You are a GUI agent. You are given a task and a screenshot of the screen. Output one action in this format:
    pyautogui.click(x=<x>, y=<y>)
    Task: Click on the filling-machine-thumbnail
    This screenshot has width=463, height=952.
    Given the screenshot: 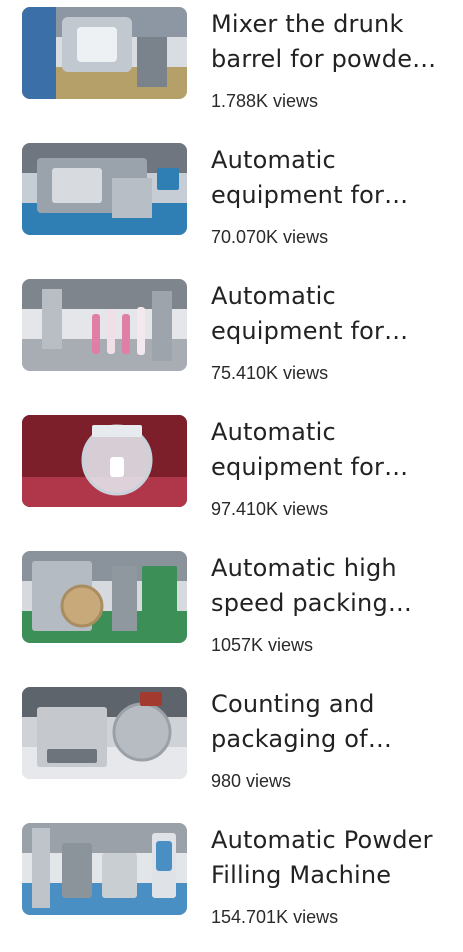 What is the action you would take?
    pyautogui.click(x=104, y=189)
    